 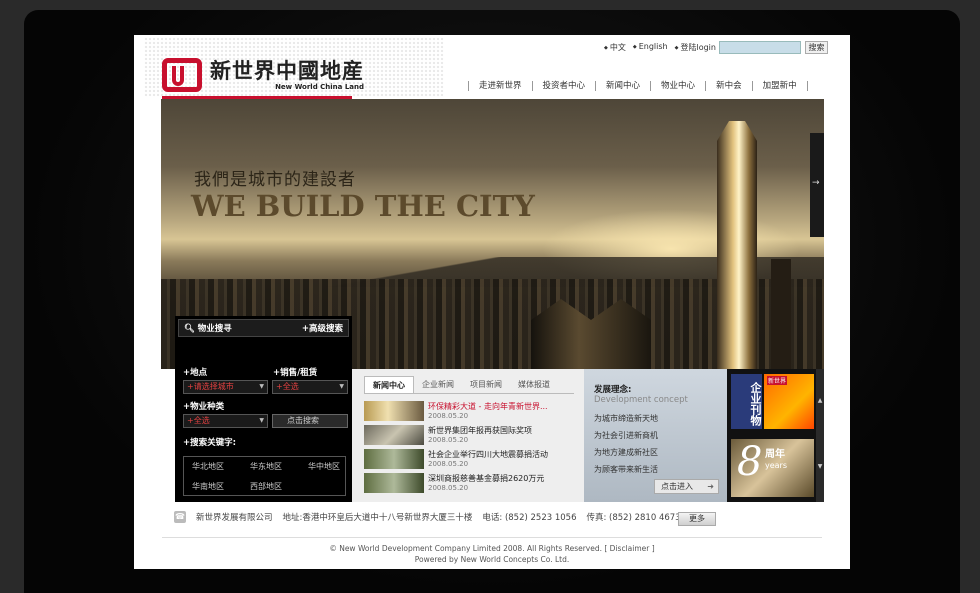 I want to click on anniversary-number: 8, so click(x=750, y=462).